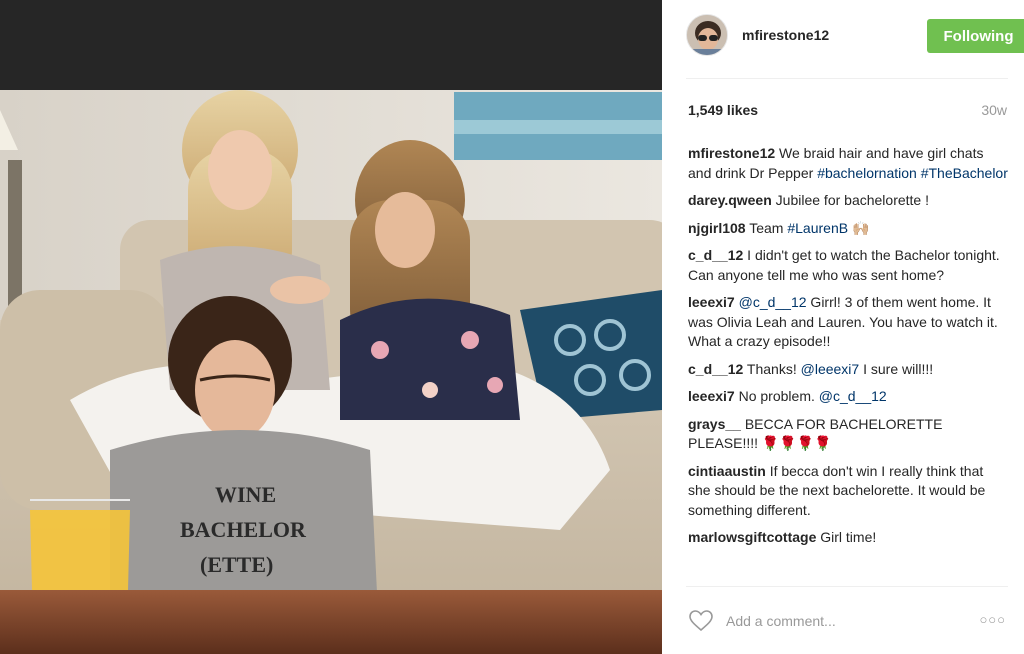  I want to click on comment-text: Girl time!, so click(848, 537).